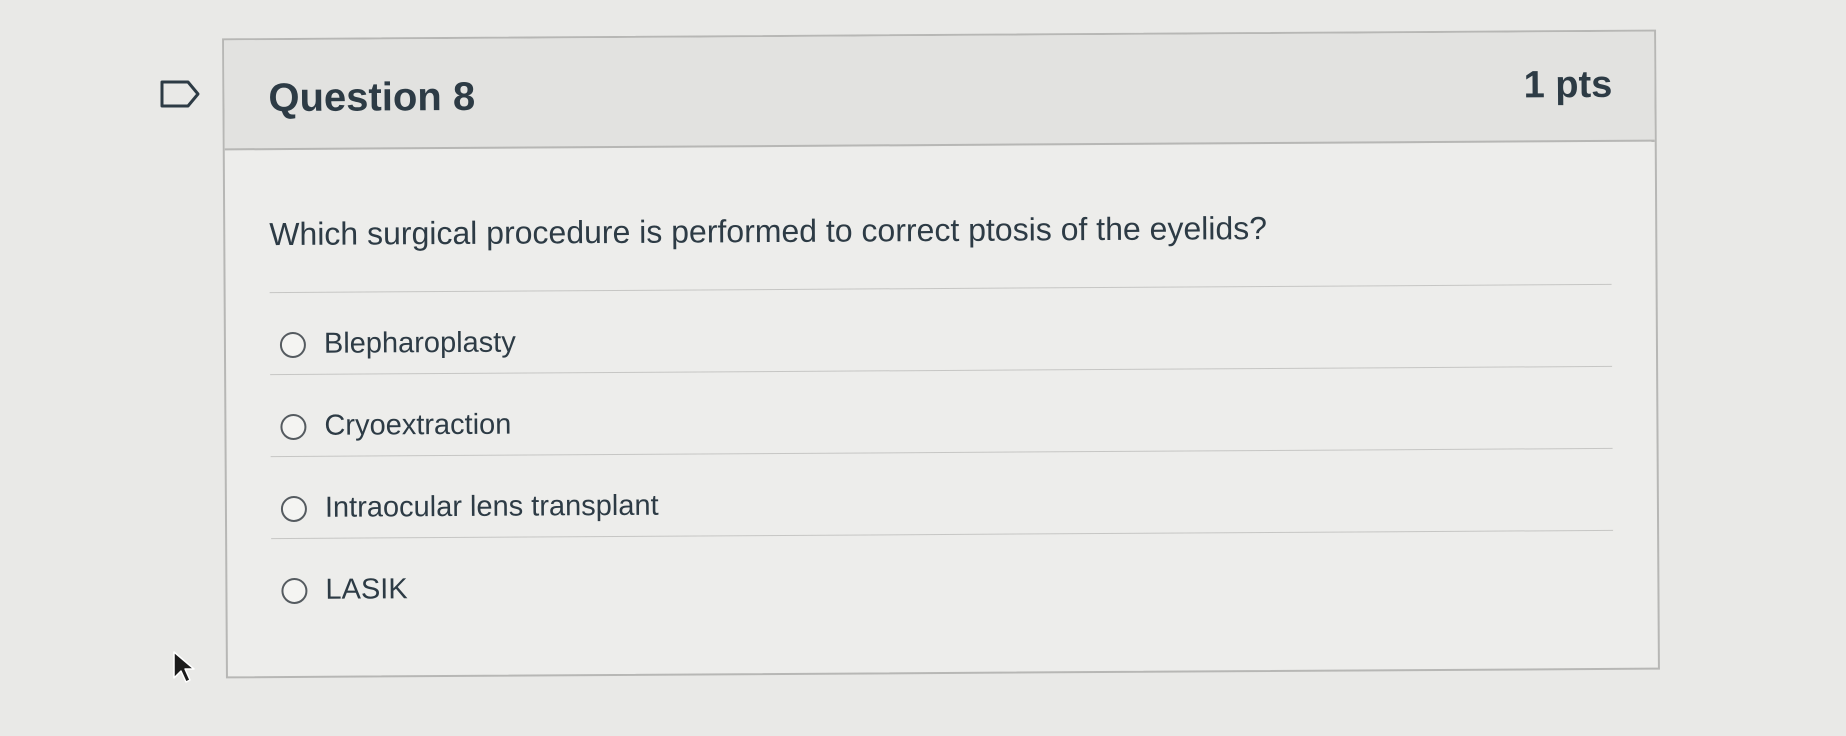 Image resolution: width=1846 pixels, height=736 pixels. I want to click on answer-option-lasik: LASIK, so click(344, 590).